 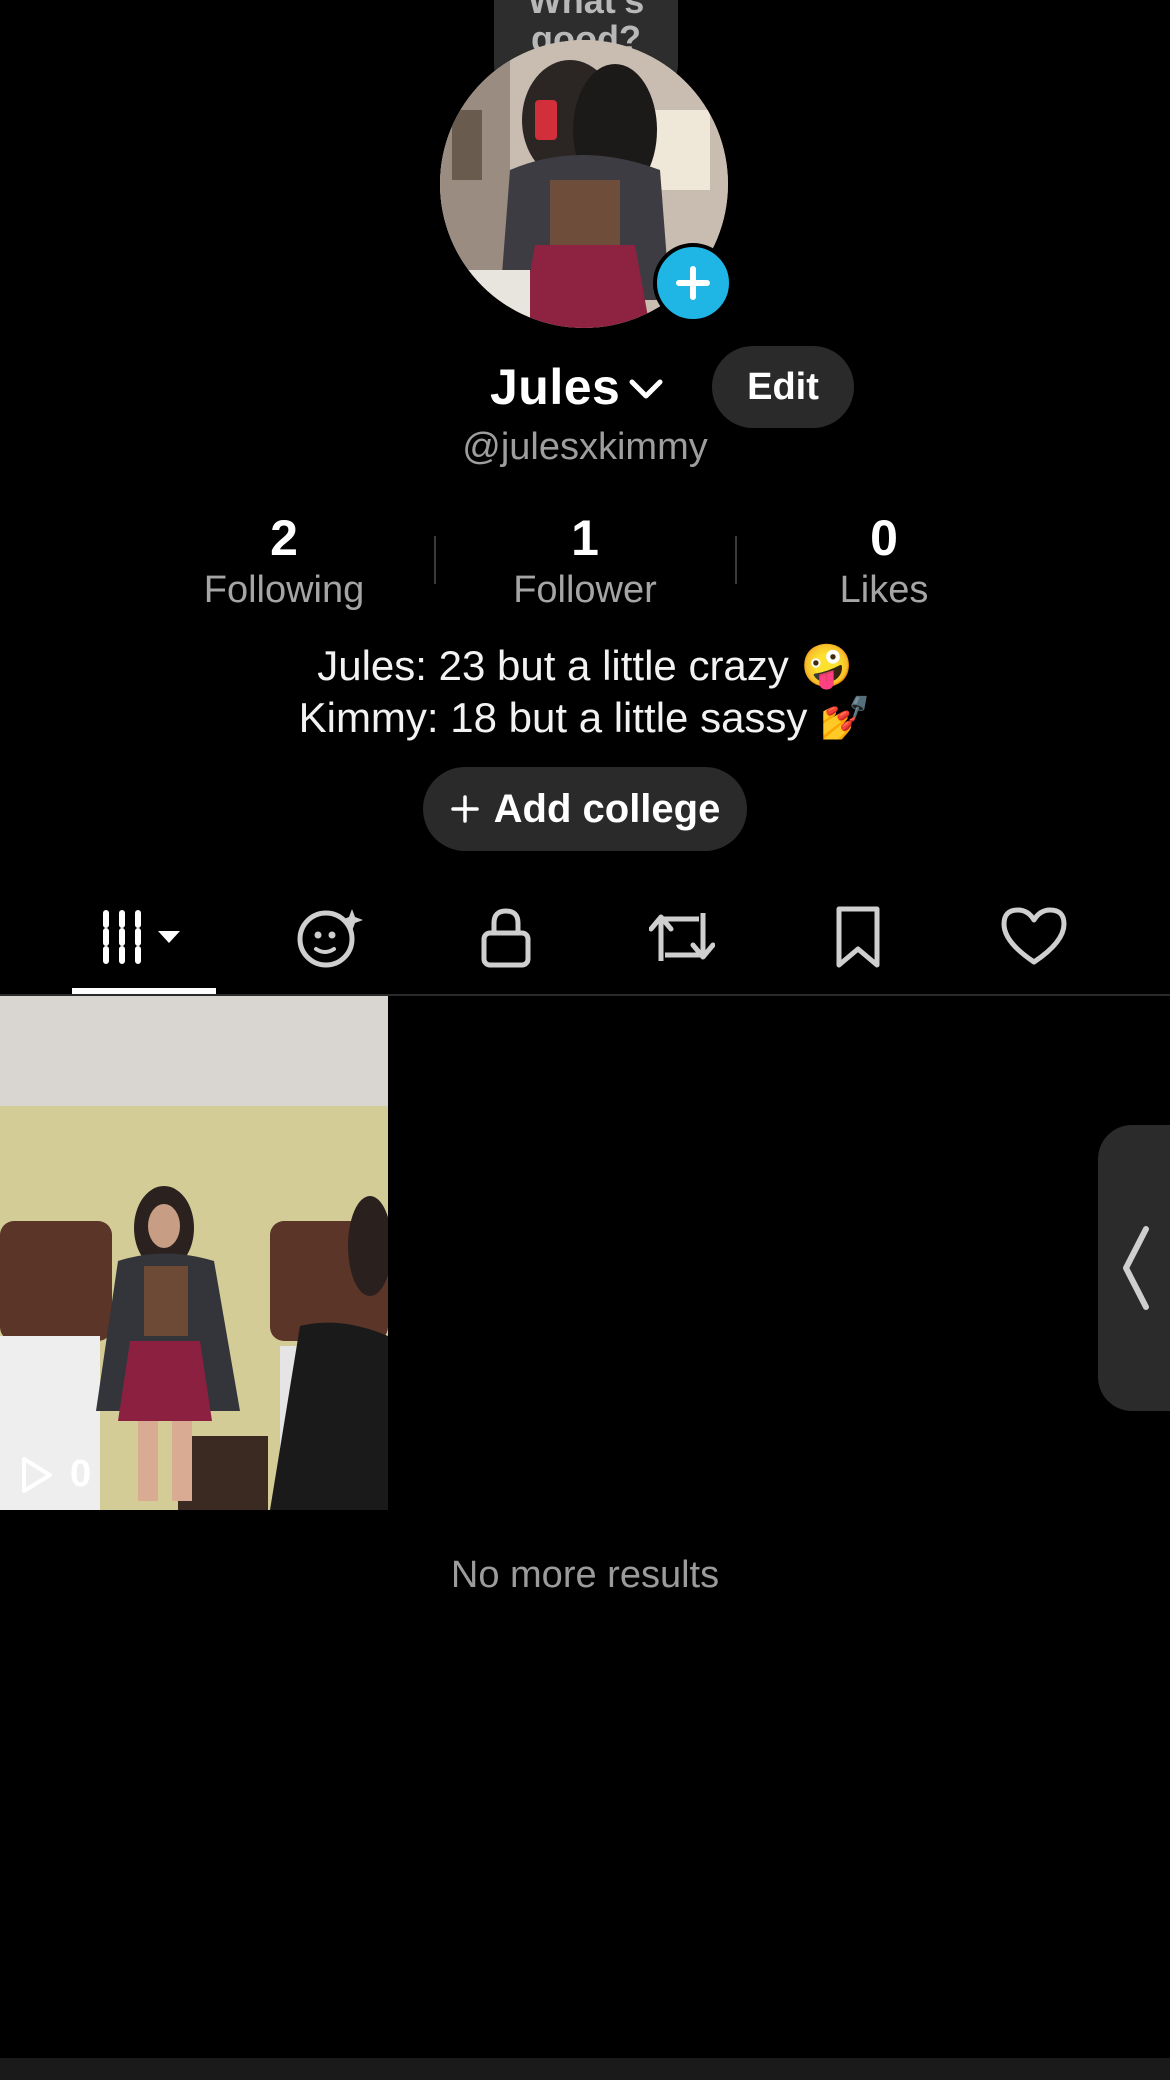 I want to click on tab-saved, so click(x=858, y=937).